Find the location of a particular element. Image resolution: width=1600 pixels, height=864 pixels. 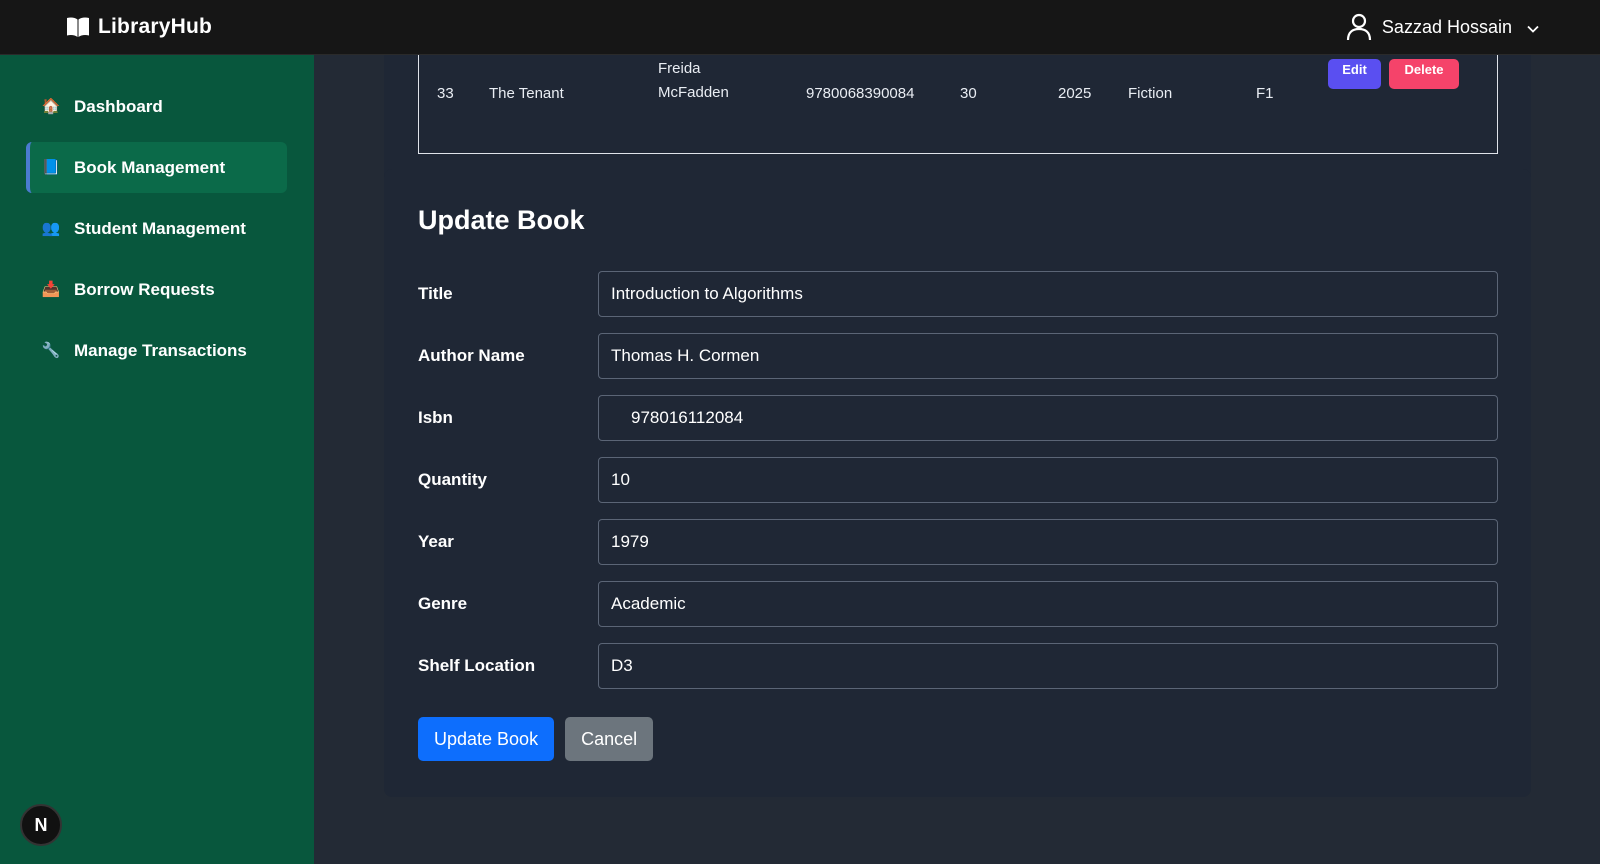

update-book-button: Update Book is located at coordinates (486, 739).